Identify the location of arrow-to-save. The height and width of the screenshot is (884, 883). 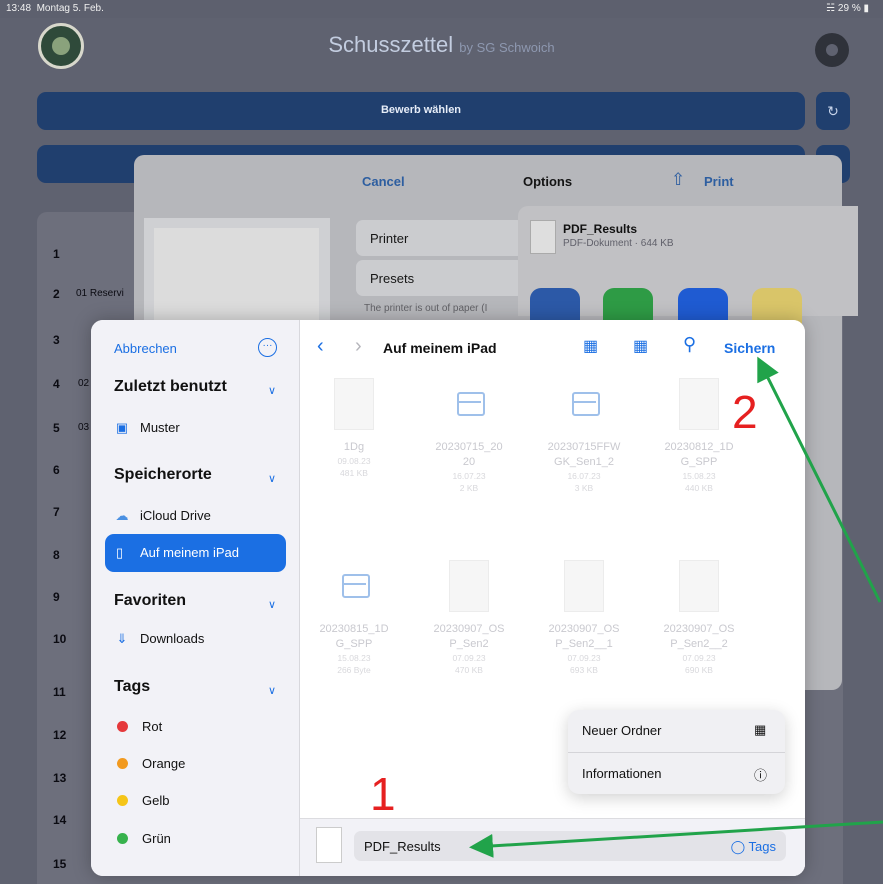
(819, 479).